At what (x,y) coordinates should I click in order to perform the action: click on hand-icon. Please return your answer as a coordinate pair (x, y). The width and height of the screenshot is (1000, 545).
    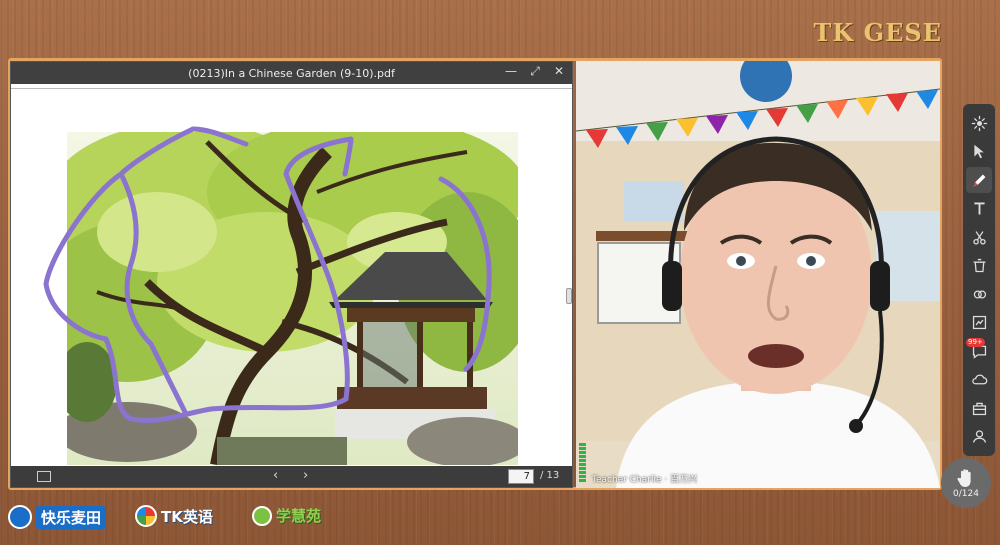
    Looking at the image, I should click on (964, 477).